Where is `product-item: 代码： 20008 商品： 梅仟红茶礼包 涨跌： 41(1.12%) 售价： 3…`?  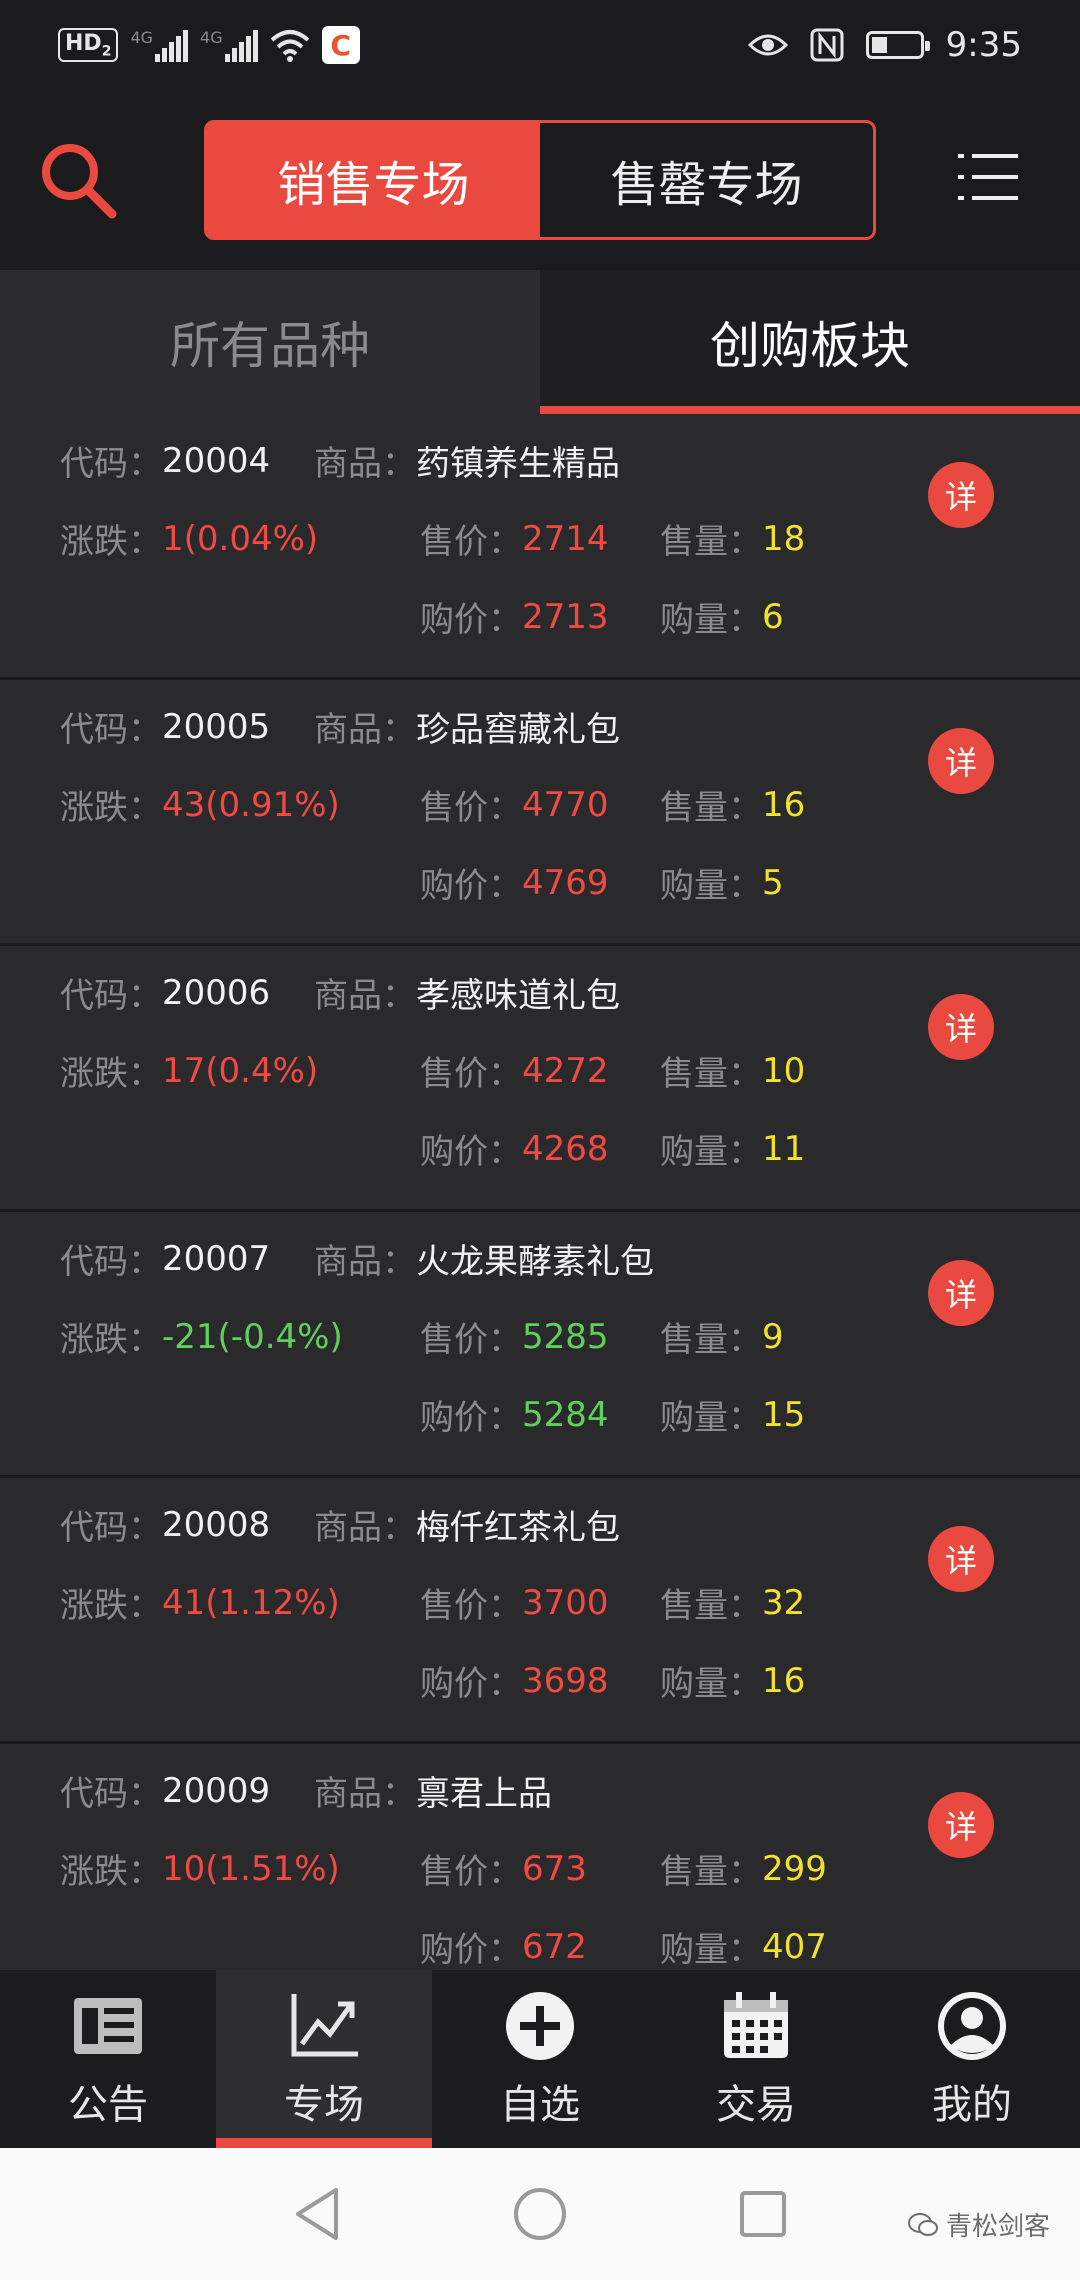 product-item: 代码： 20008 商品： 梅仟红茶礼包 涨跌： 41(1.12%) 售价： 3… is located at coordinates (540, 1611).